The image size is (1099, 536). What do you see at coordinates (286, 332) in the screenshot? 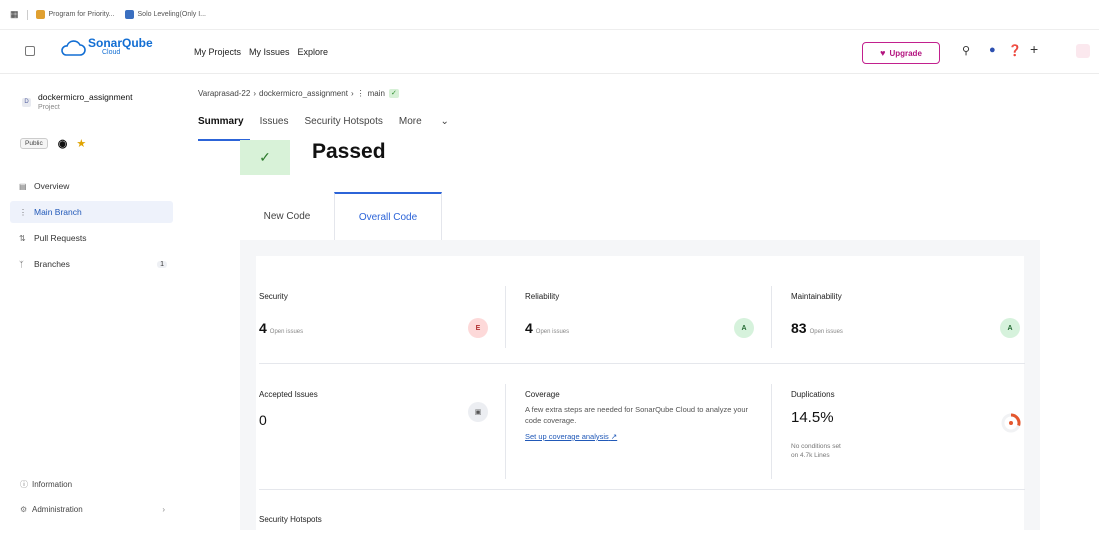
I see `security-suffix: Open issues` at bounding box center [286, 332].